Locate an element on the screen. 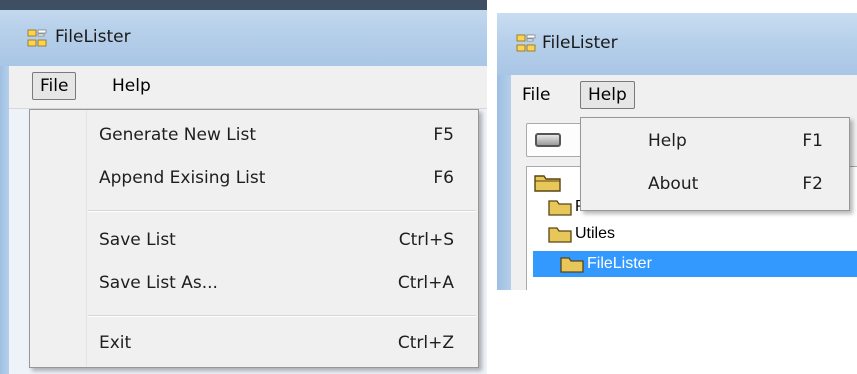 The height and width of the screenshot is (374, 857). menu-item-label: Help is located at coordinates (667, 141).